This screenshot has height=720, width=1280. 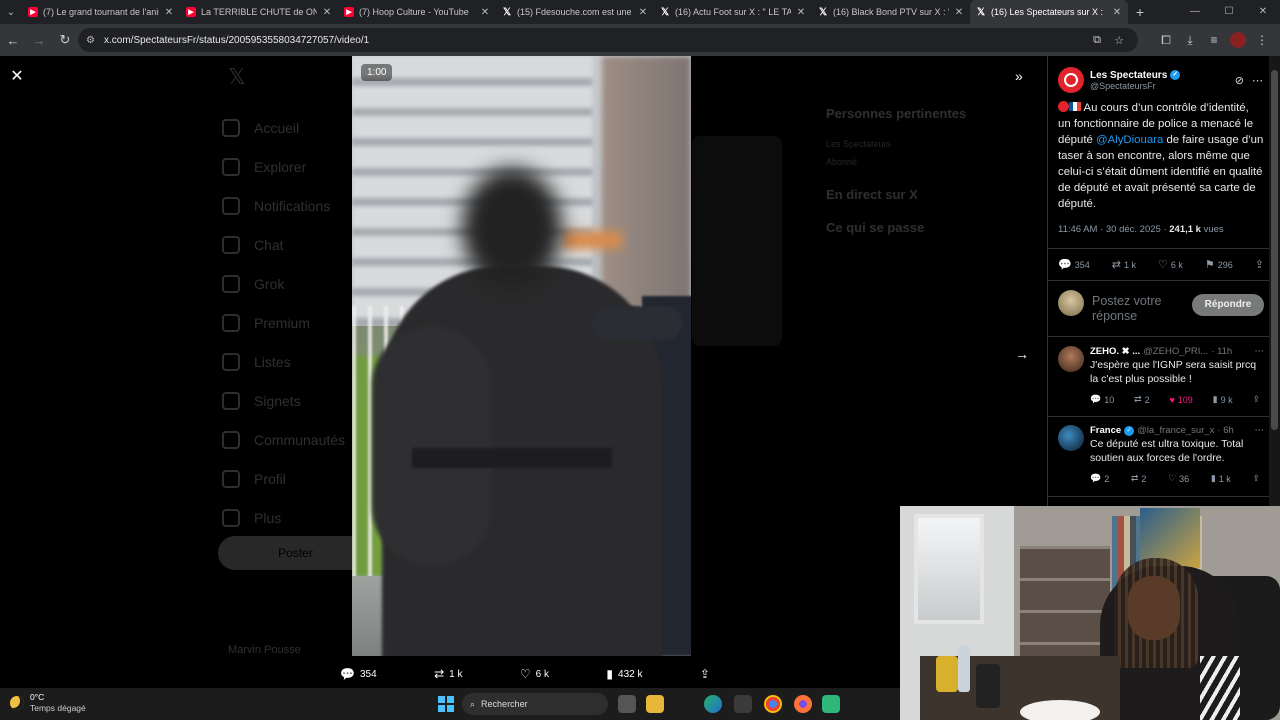 I want to click on nav-icon, so click(x=231, y=127).